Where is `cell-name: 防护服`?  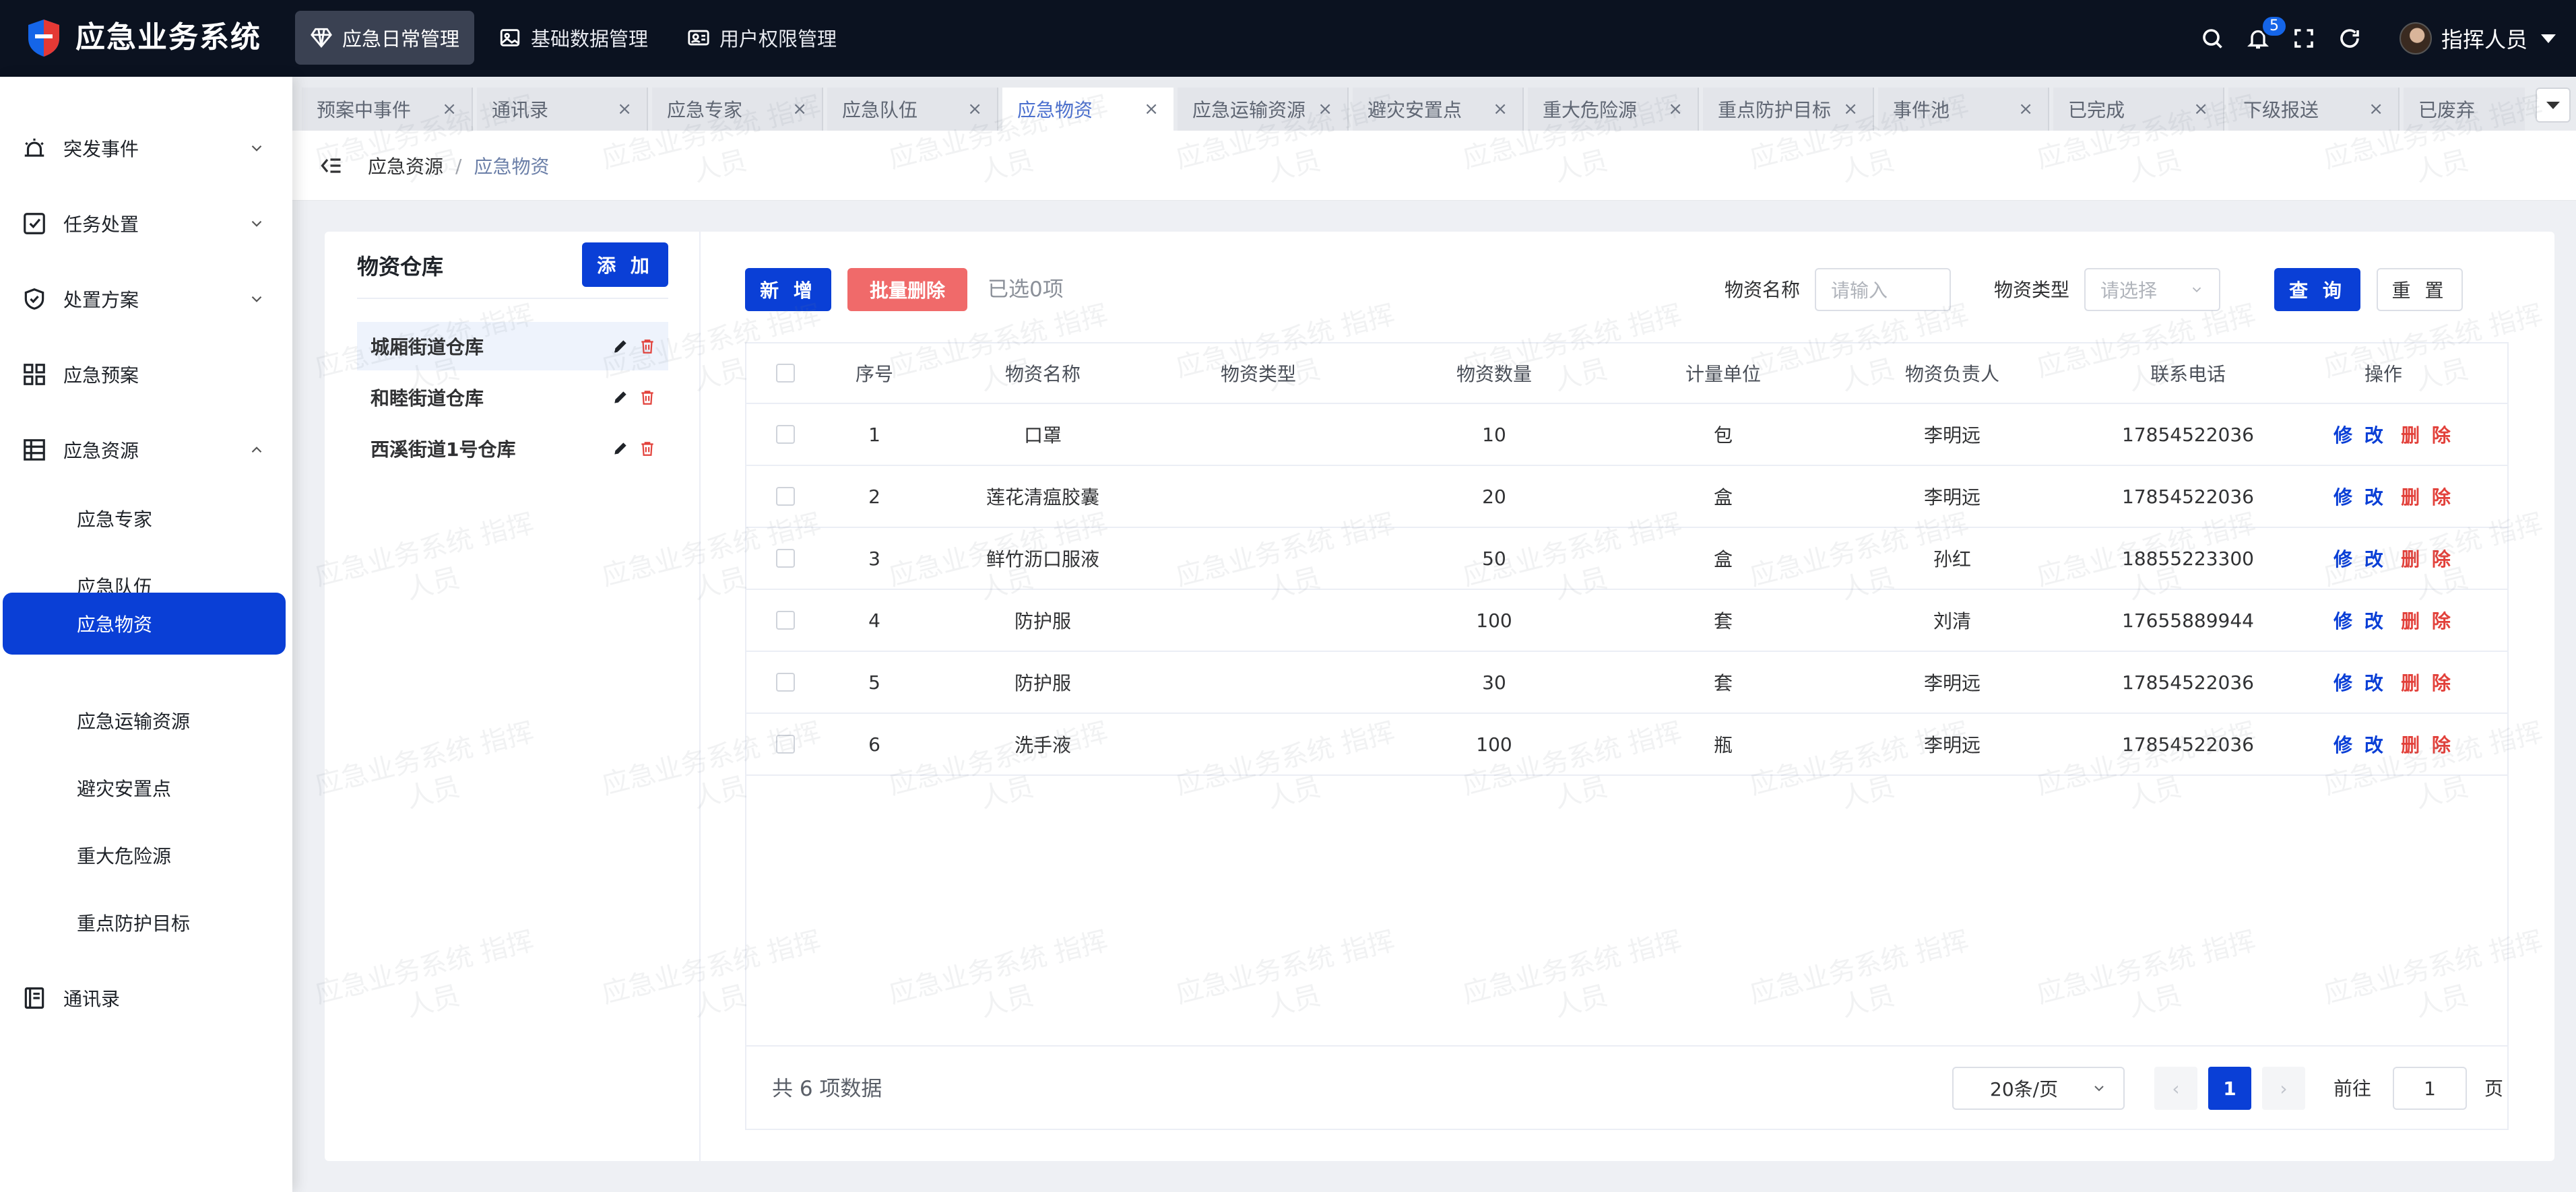
cell-name: 防护服 is located at coordinates (1042, 683).